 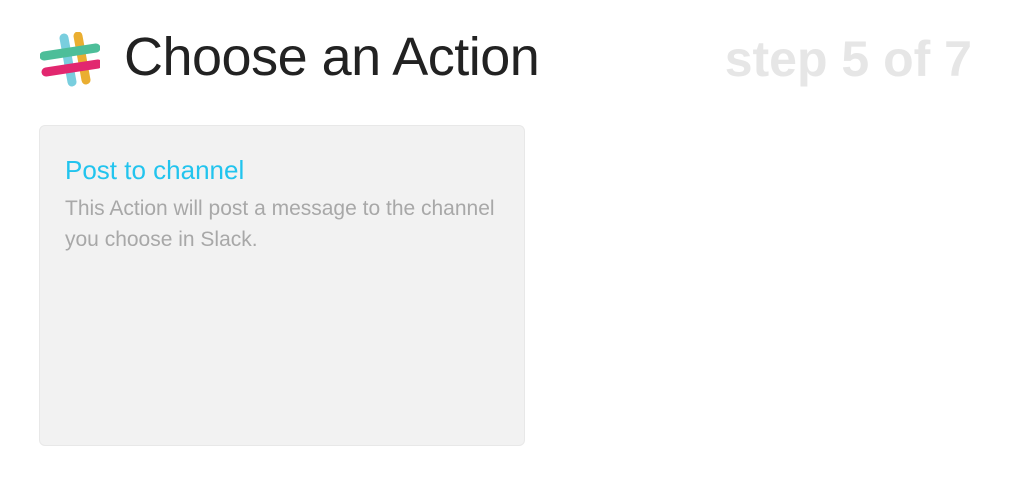 What do you see at coordinates (332, 57) in the screenshot?
I see `page-title: Choose an Action` at bounding box center [332, 57].